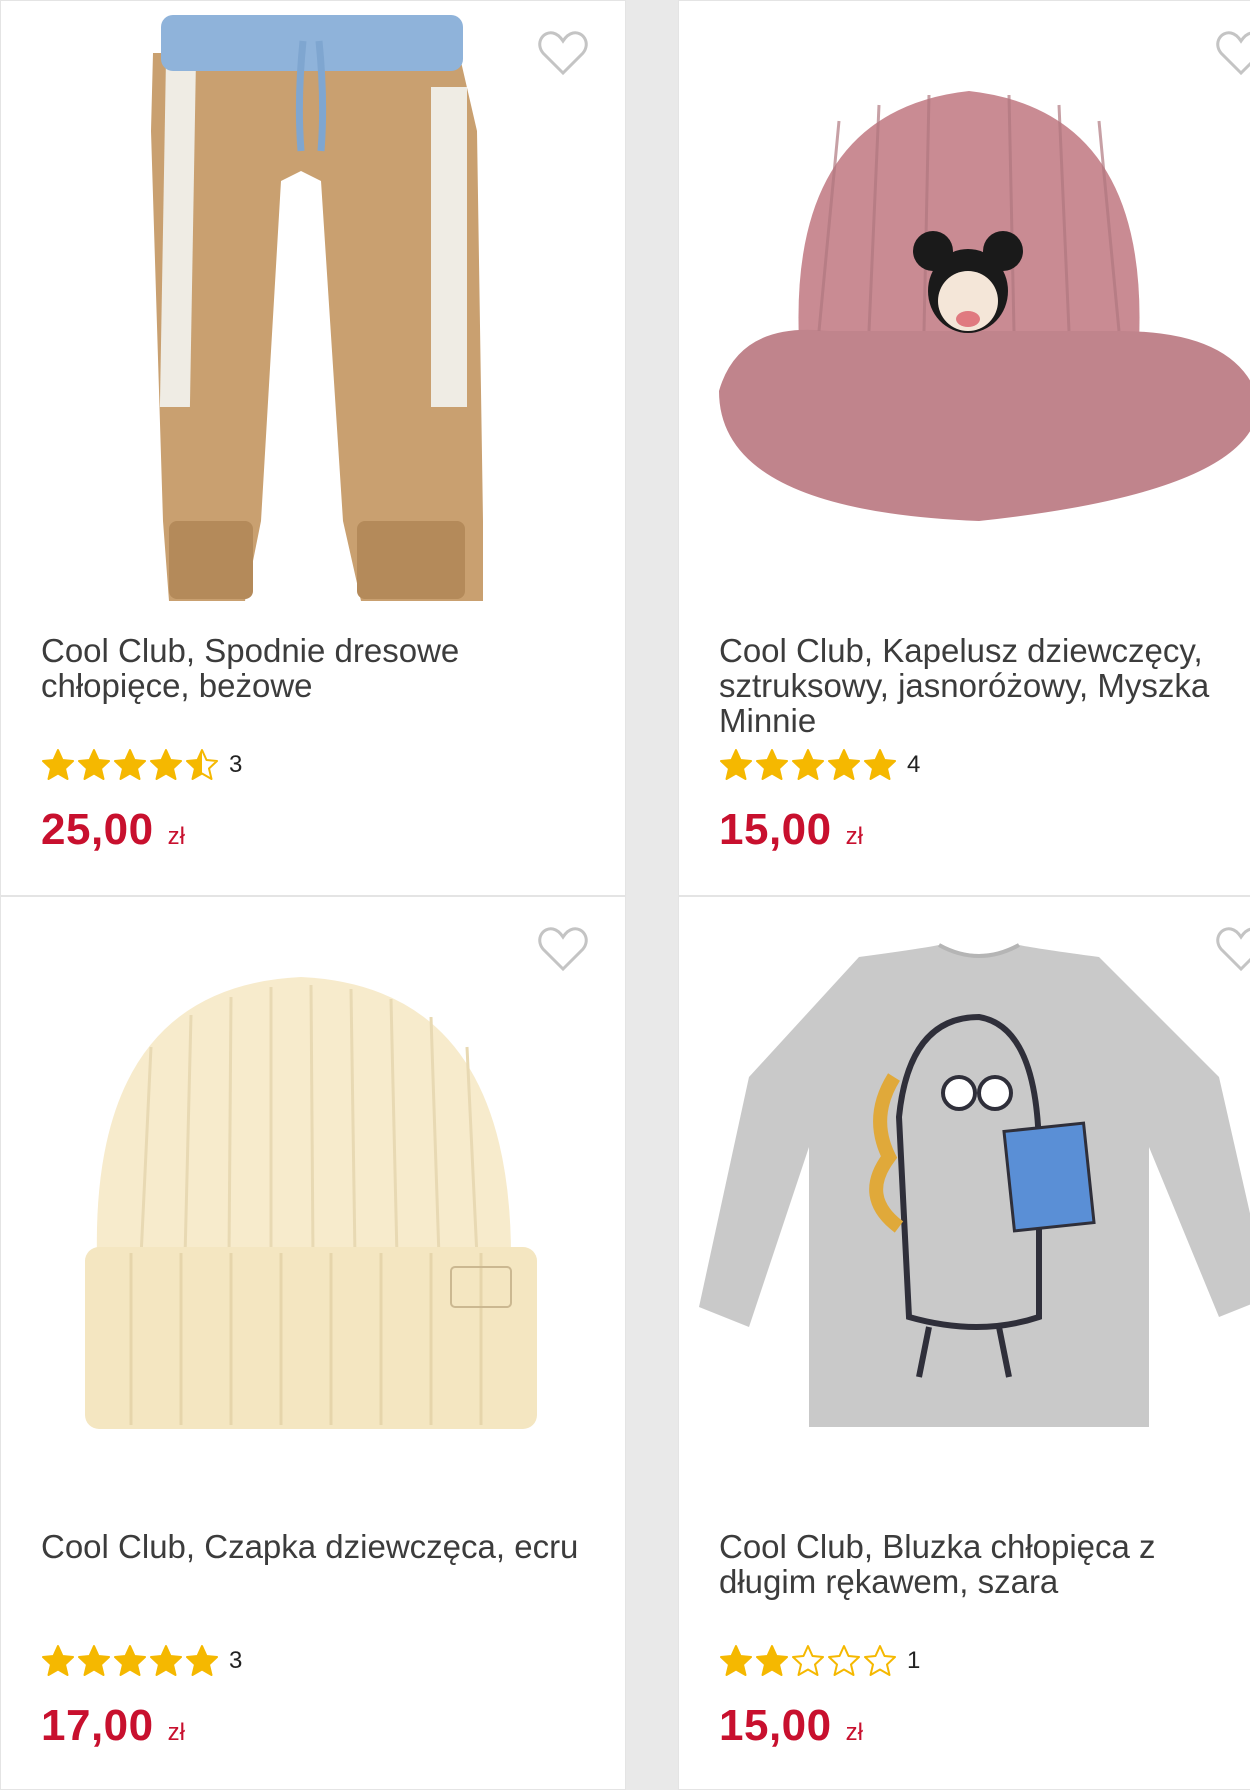 The width and height of the screenshot is (1250, 1790). I want to click on long-sleeve-shirt-icon, so click(974, 1185).